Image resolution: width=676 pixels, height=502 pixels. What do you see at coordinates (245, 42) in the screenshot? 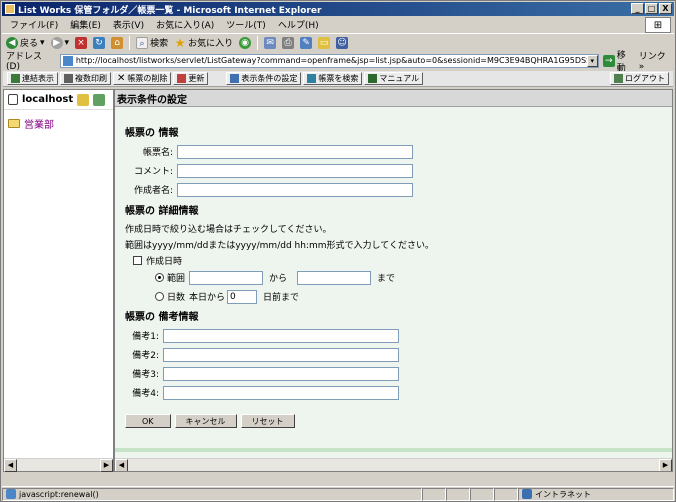
I see `media-icon: ◉` at bounding box center [245, 42].